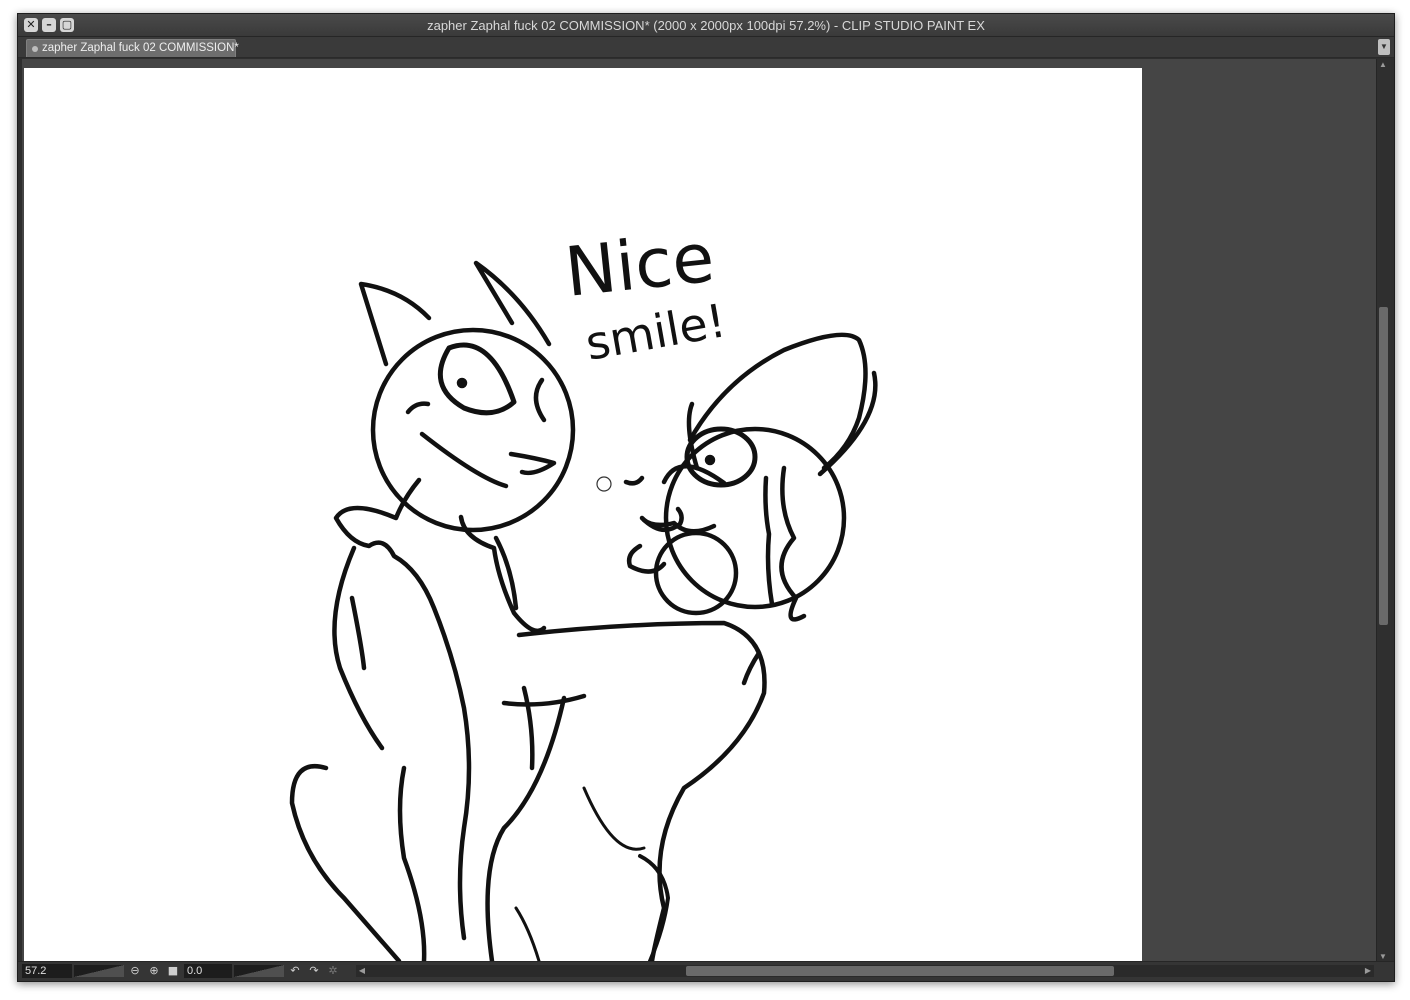 The image size is (1410, 1000). I want to click on vertical-scroll-thumb, so click(1383, 466).